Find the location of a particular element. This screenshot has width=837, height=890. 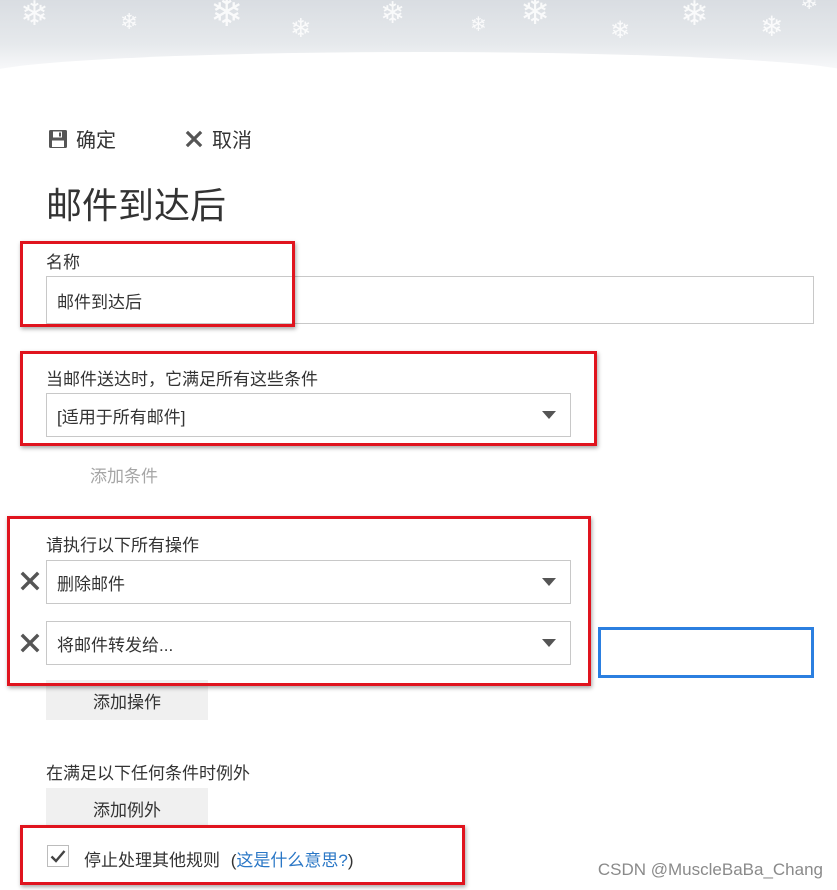

annotation-box-actions is located at coordinates (299, 601).